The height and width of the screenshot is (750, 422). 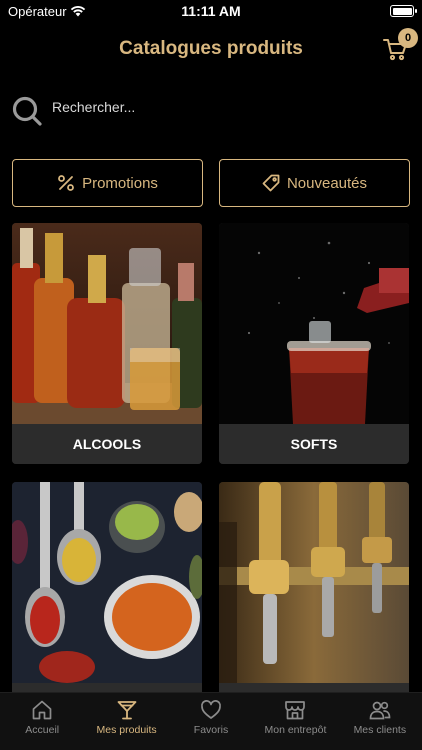 What do you see at coordinates (127, 710) in the screenshot?
I see `cocktail-glass-icon` at bounding box center [127, 710].